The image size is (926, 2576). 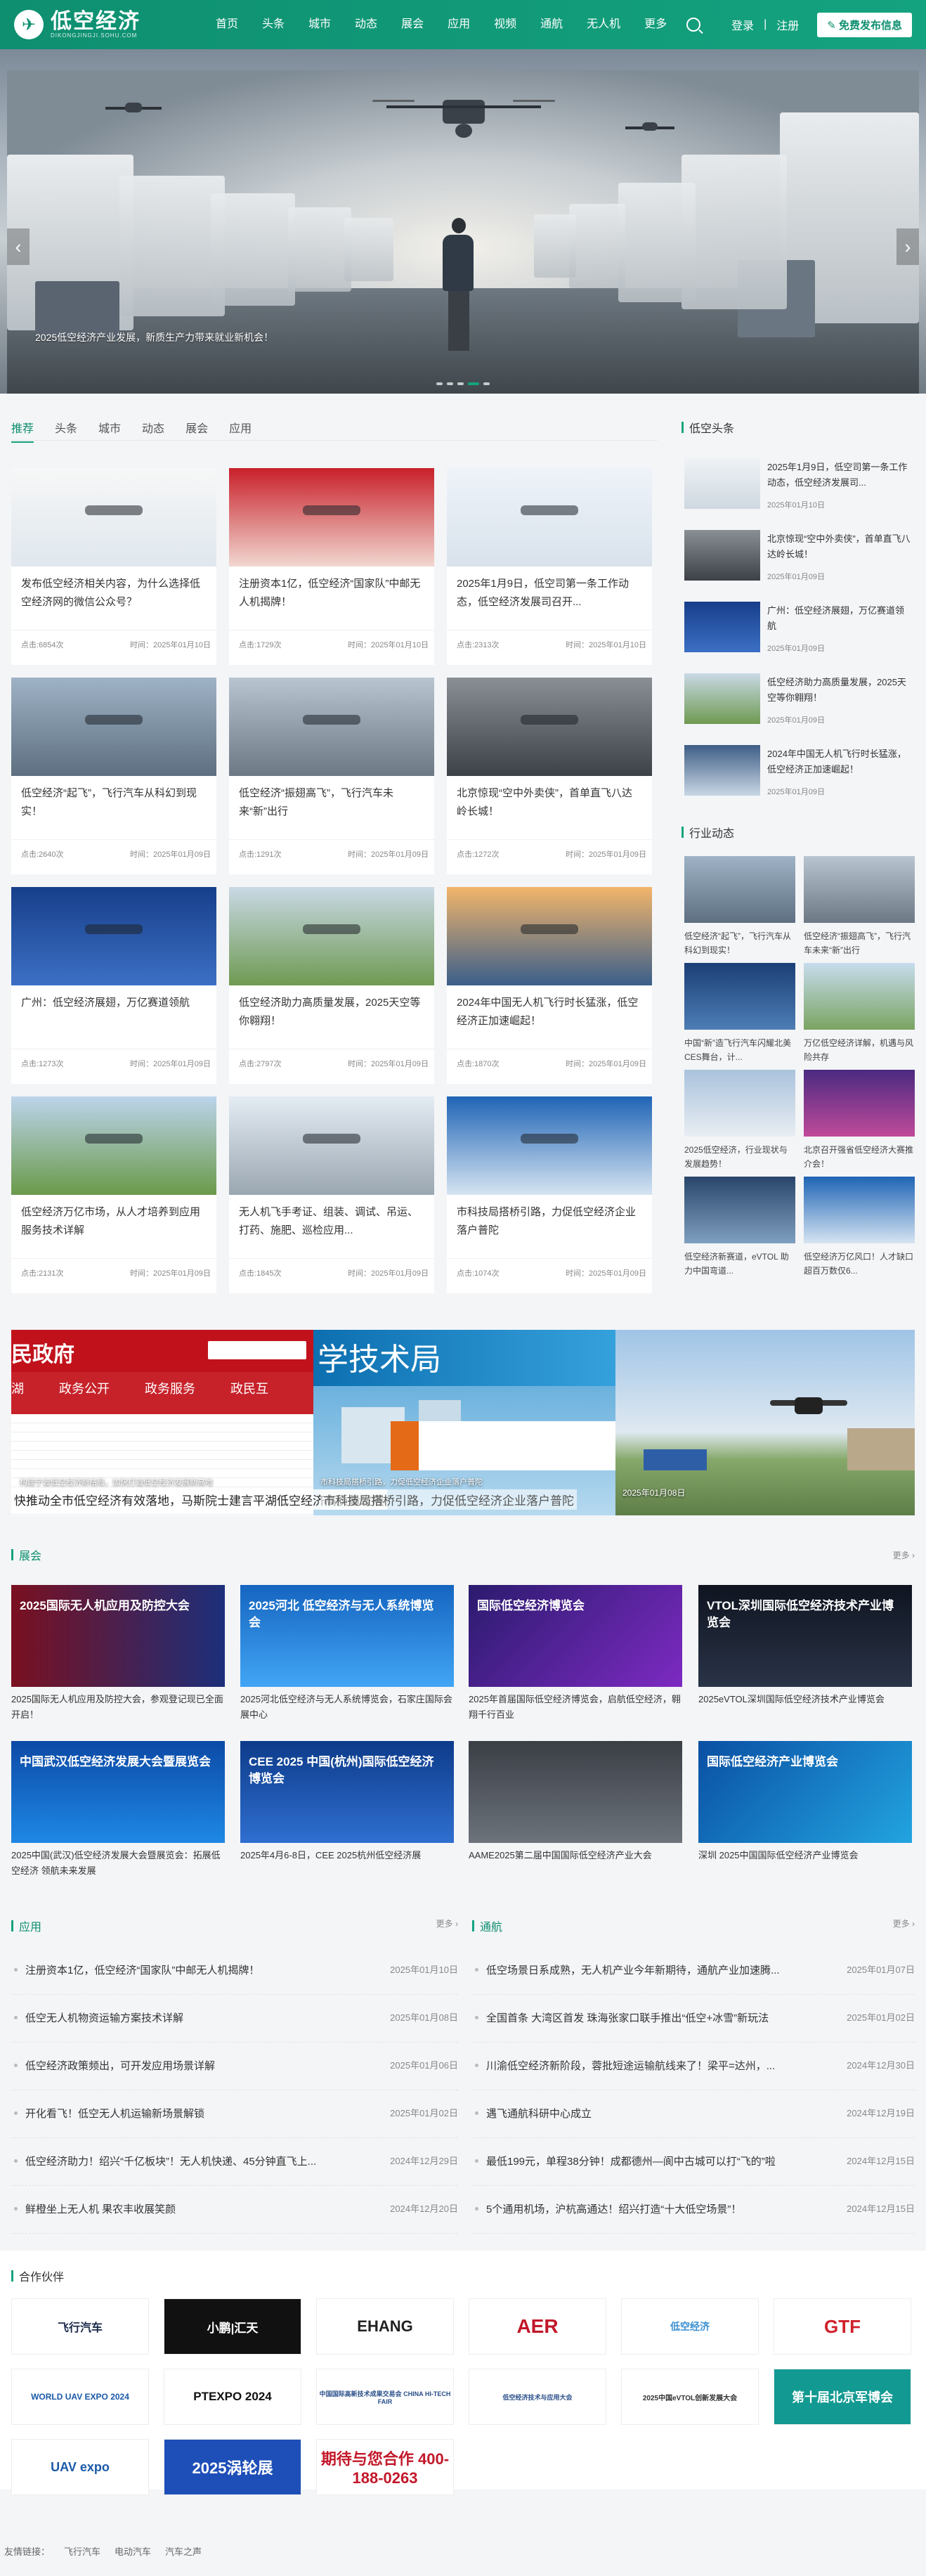 I want to click on article-title: 广州：低空经济展翅，万亿赛道领航, so click(x=114, y=1012).